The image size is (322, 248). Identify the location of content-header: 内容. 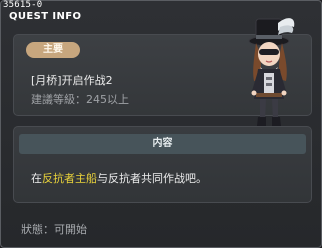
(162, 144).